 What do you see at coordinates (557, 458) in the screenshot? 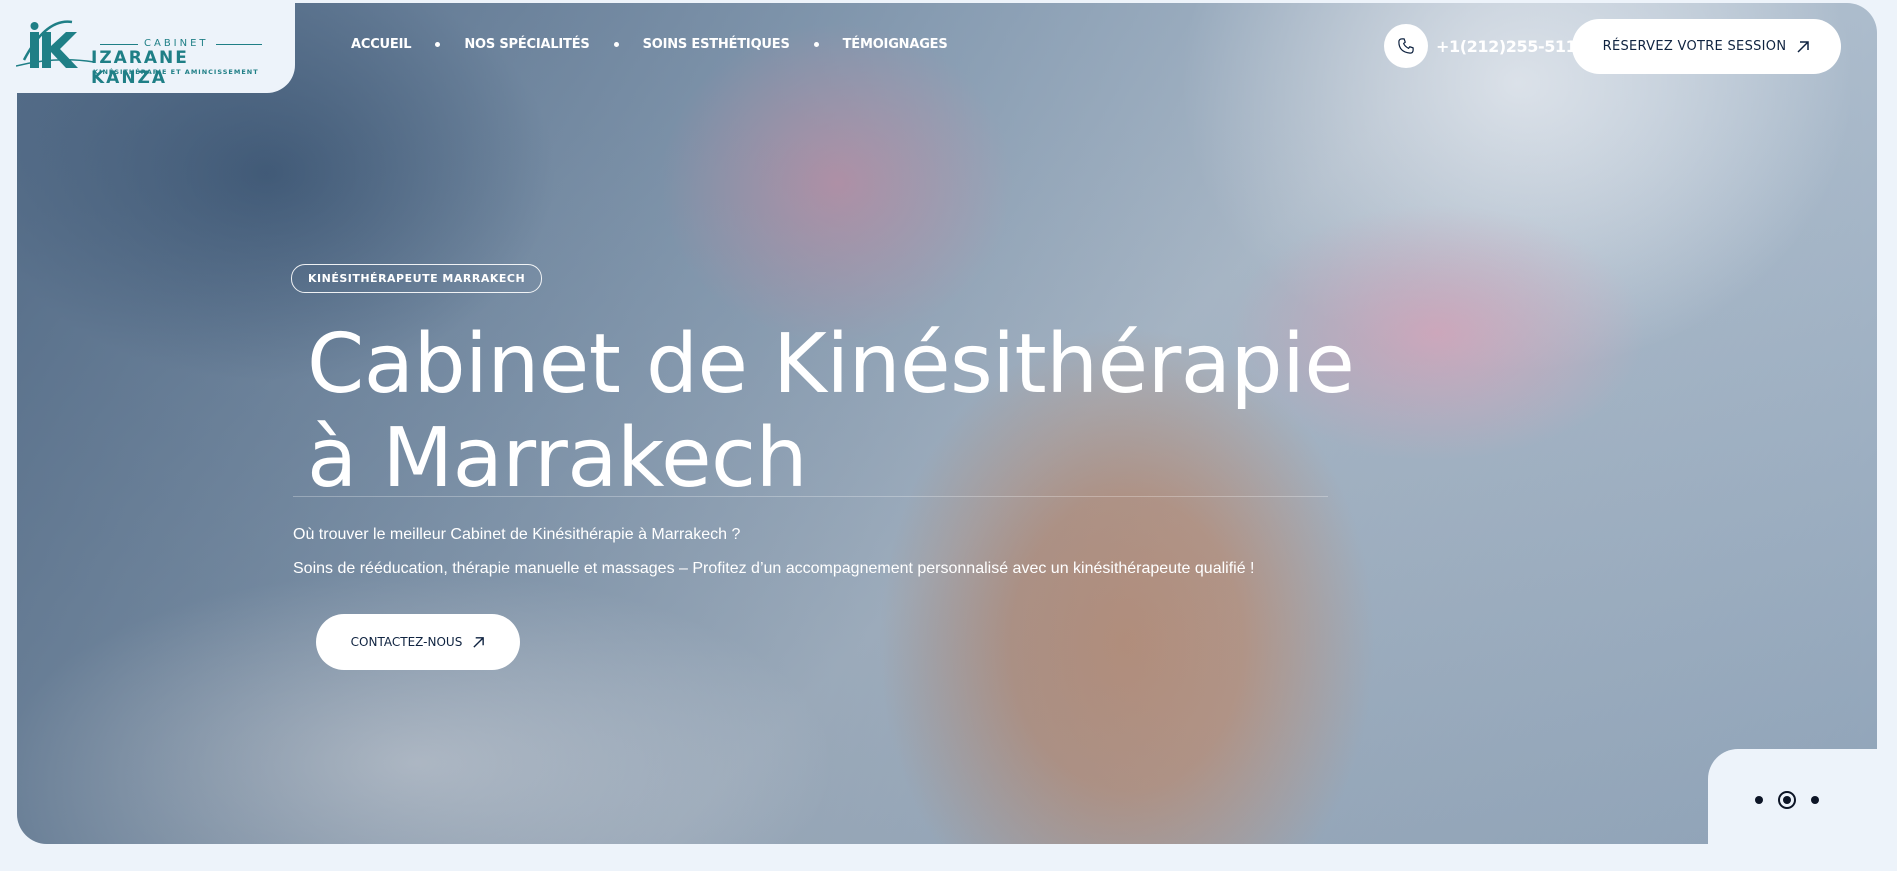
I see `hero-title-line-2: à Marrakech` at bounding box center [557, 458].